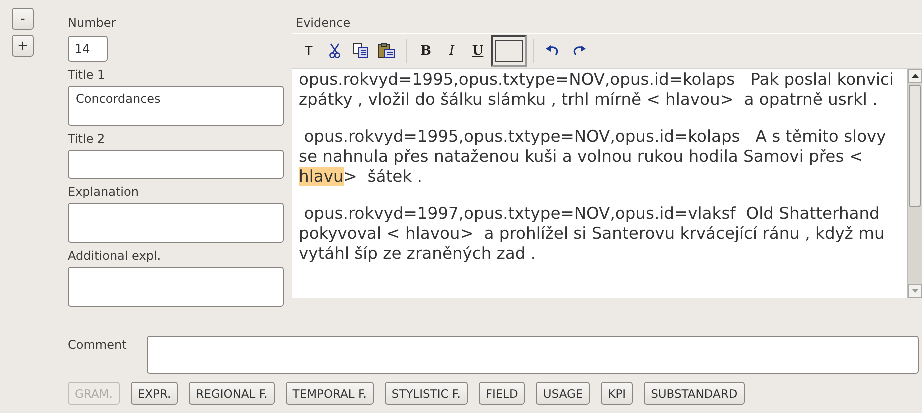  I want to click on color-button, so click(509, 51).